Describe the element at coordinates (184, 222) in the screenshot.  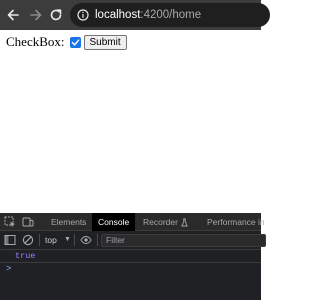
I see `flask-icon` at that location.